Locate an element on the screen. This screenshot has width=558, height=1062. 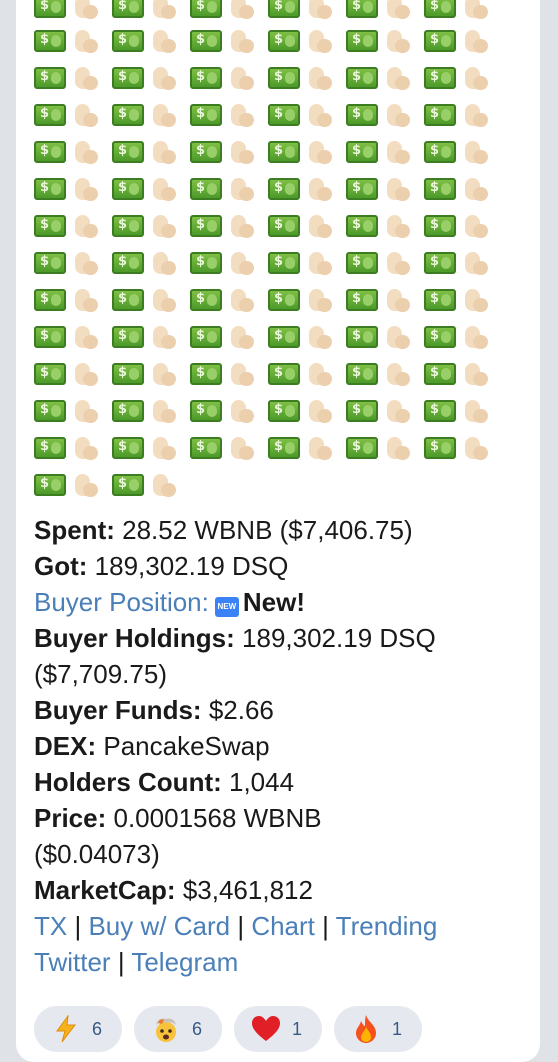
dex-line: DEX: PancakeSwap is located at coordinates (284, 746).